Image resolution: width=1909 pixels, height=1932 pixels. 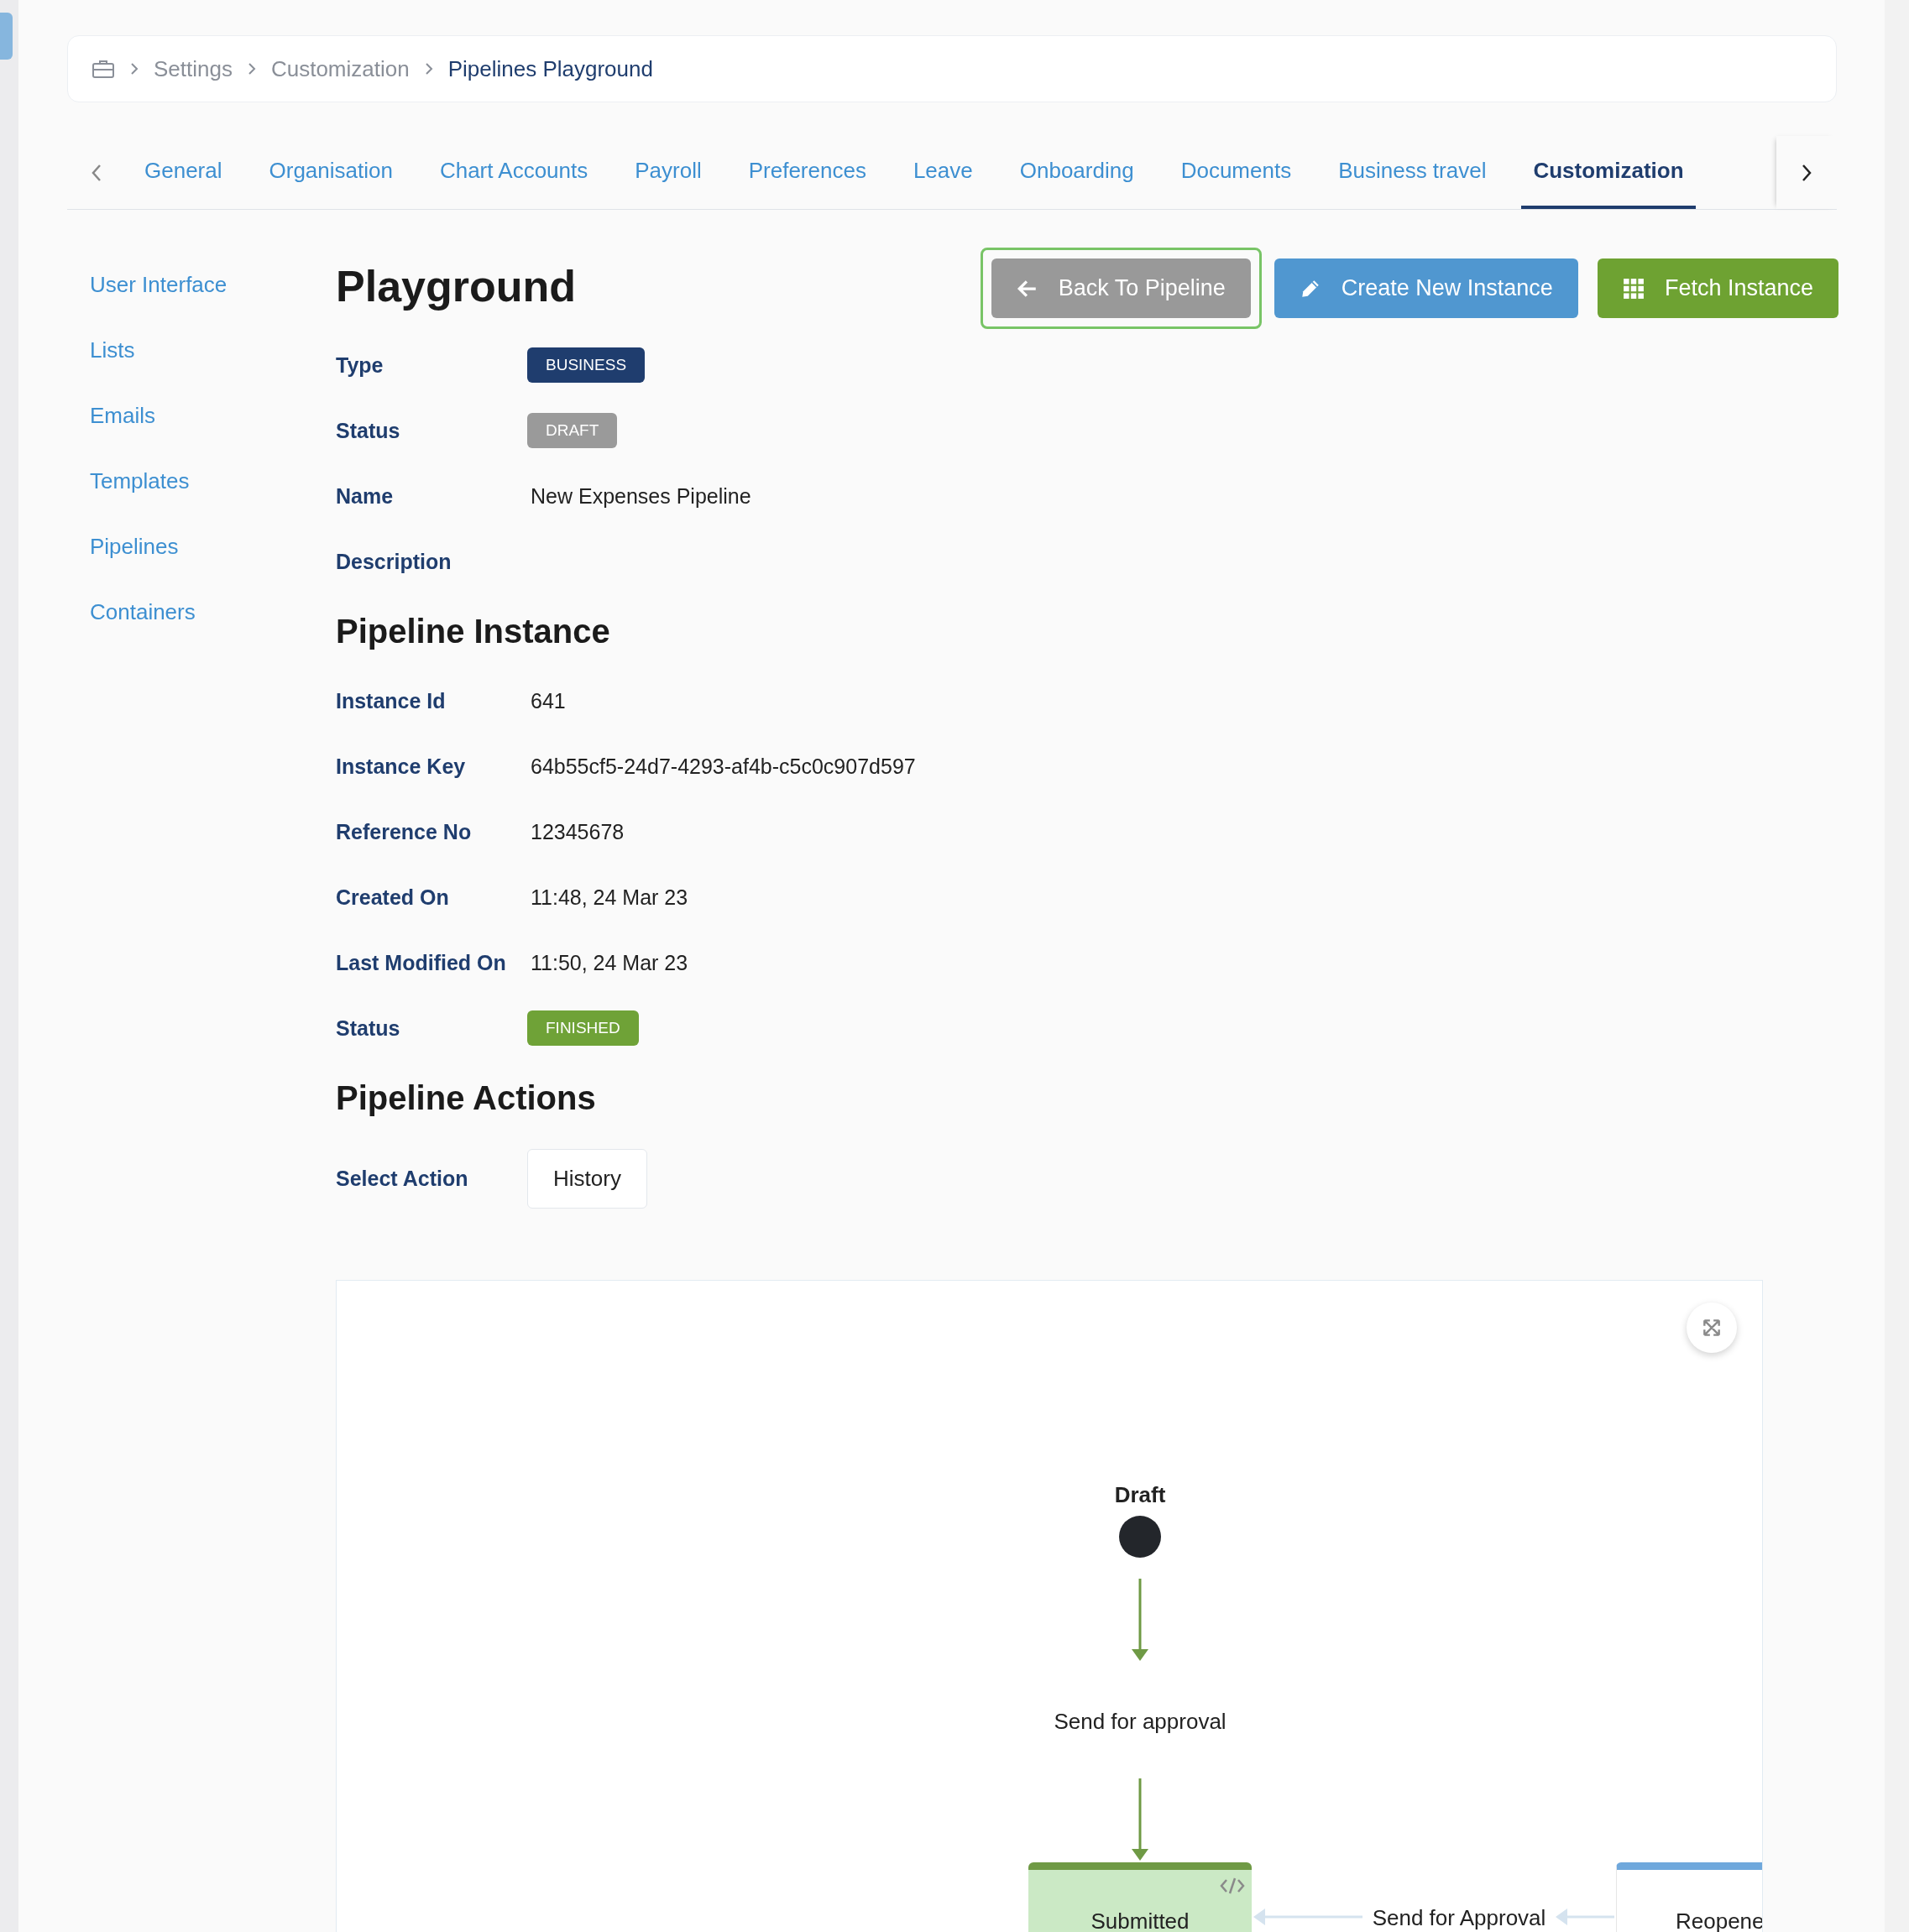 I want to click on action-button: Create New Instance, so click(x=1426, y=288).